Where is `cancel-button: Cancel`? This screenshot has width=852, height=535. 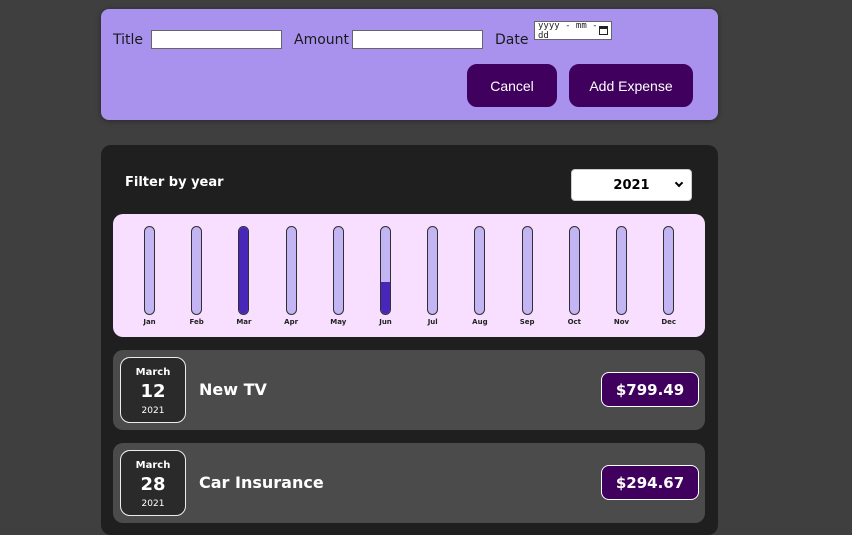 cancel-button: Cancel is located at coordinates (512, 85).